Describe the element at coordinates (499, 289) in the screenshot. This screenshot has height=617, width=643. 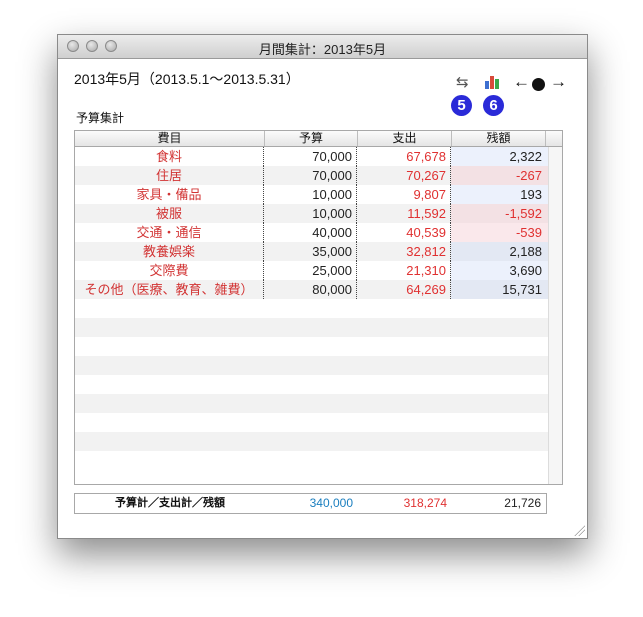
I see `remaining-cell: 15,731` at that location.